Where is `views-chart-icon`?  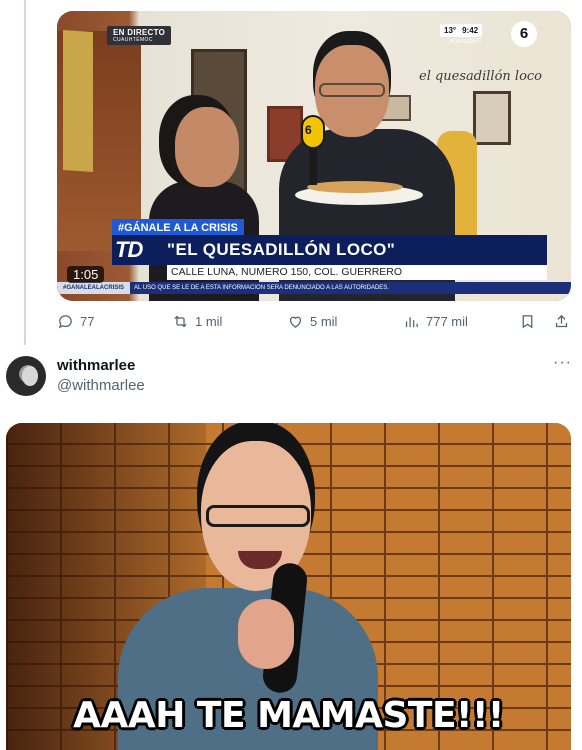 views-chart-icon is located at coordinates (411, 322).